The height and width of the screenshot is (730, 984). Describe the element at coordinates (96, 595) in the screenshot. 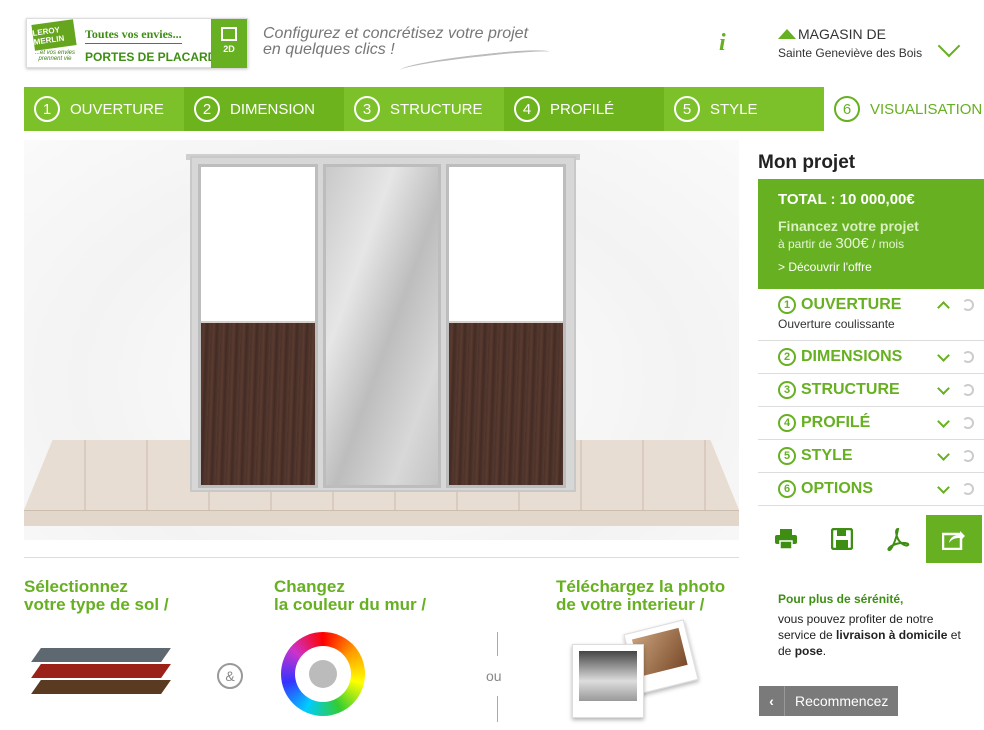

I see `floor-option-title: Sélectionnez votre type de sol /` at that location.